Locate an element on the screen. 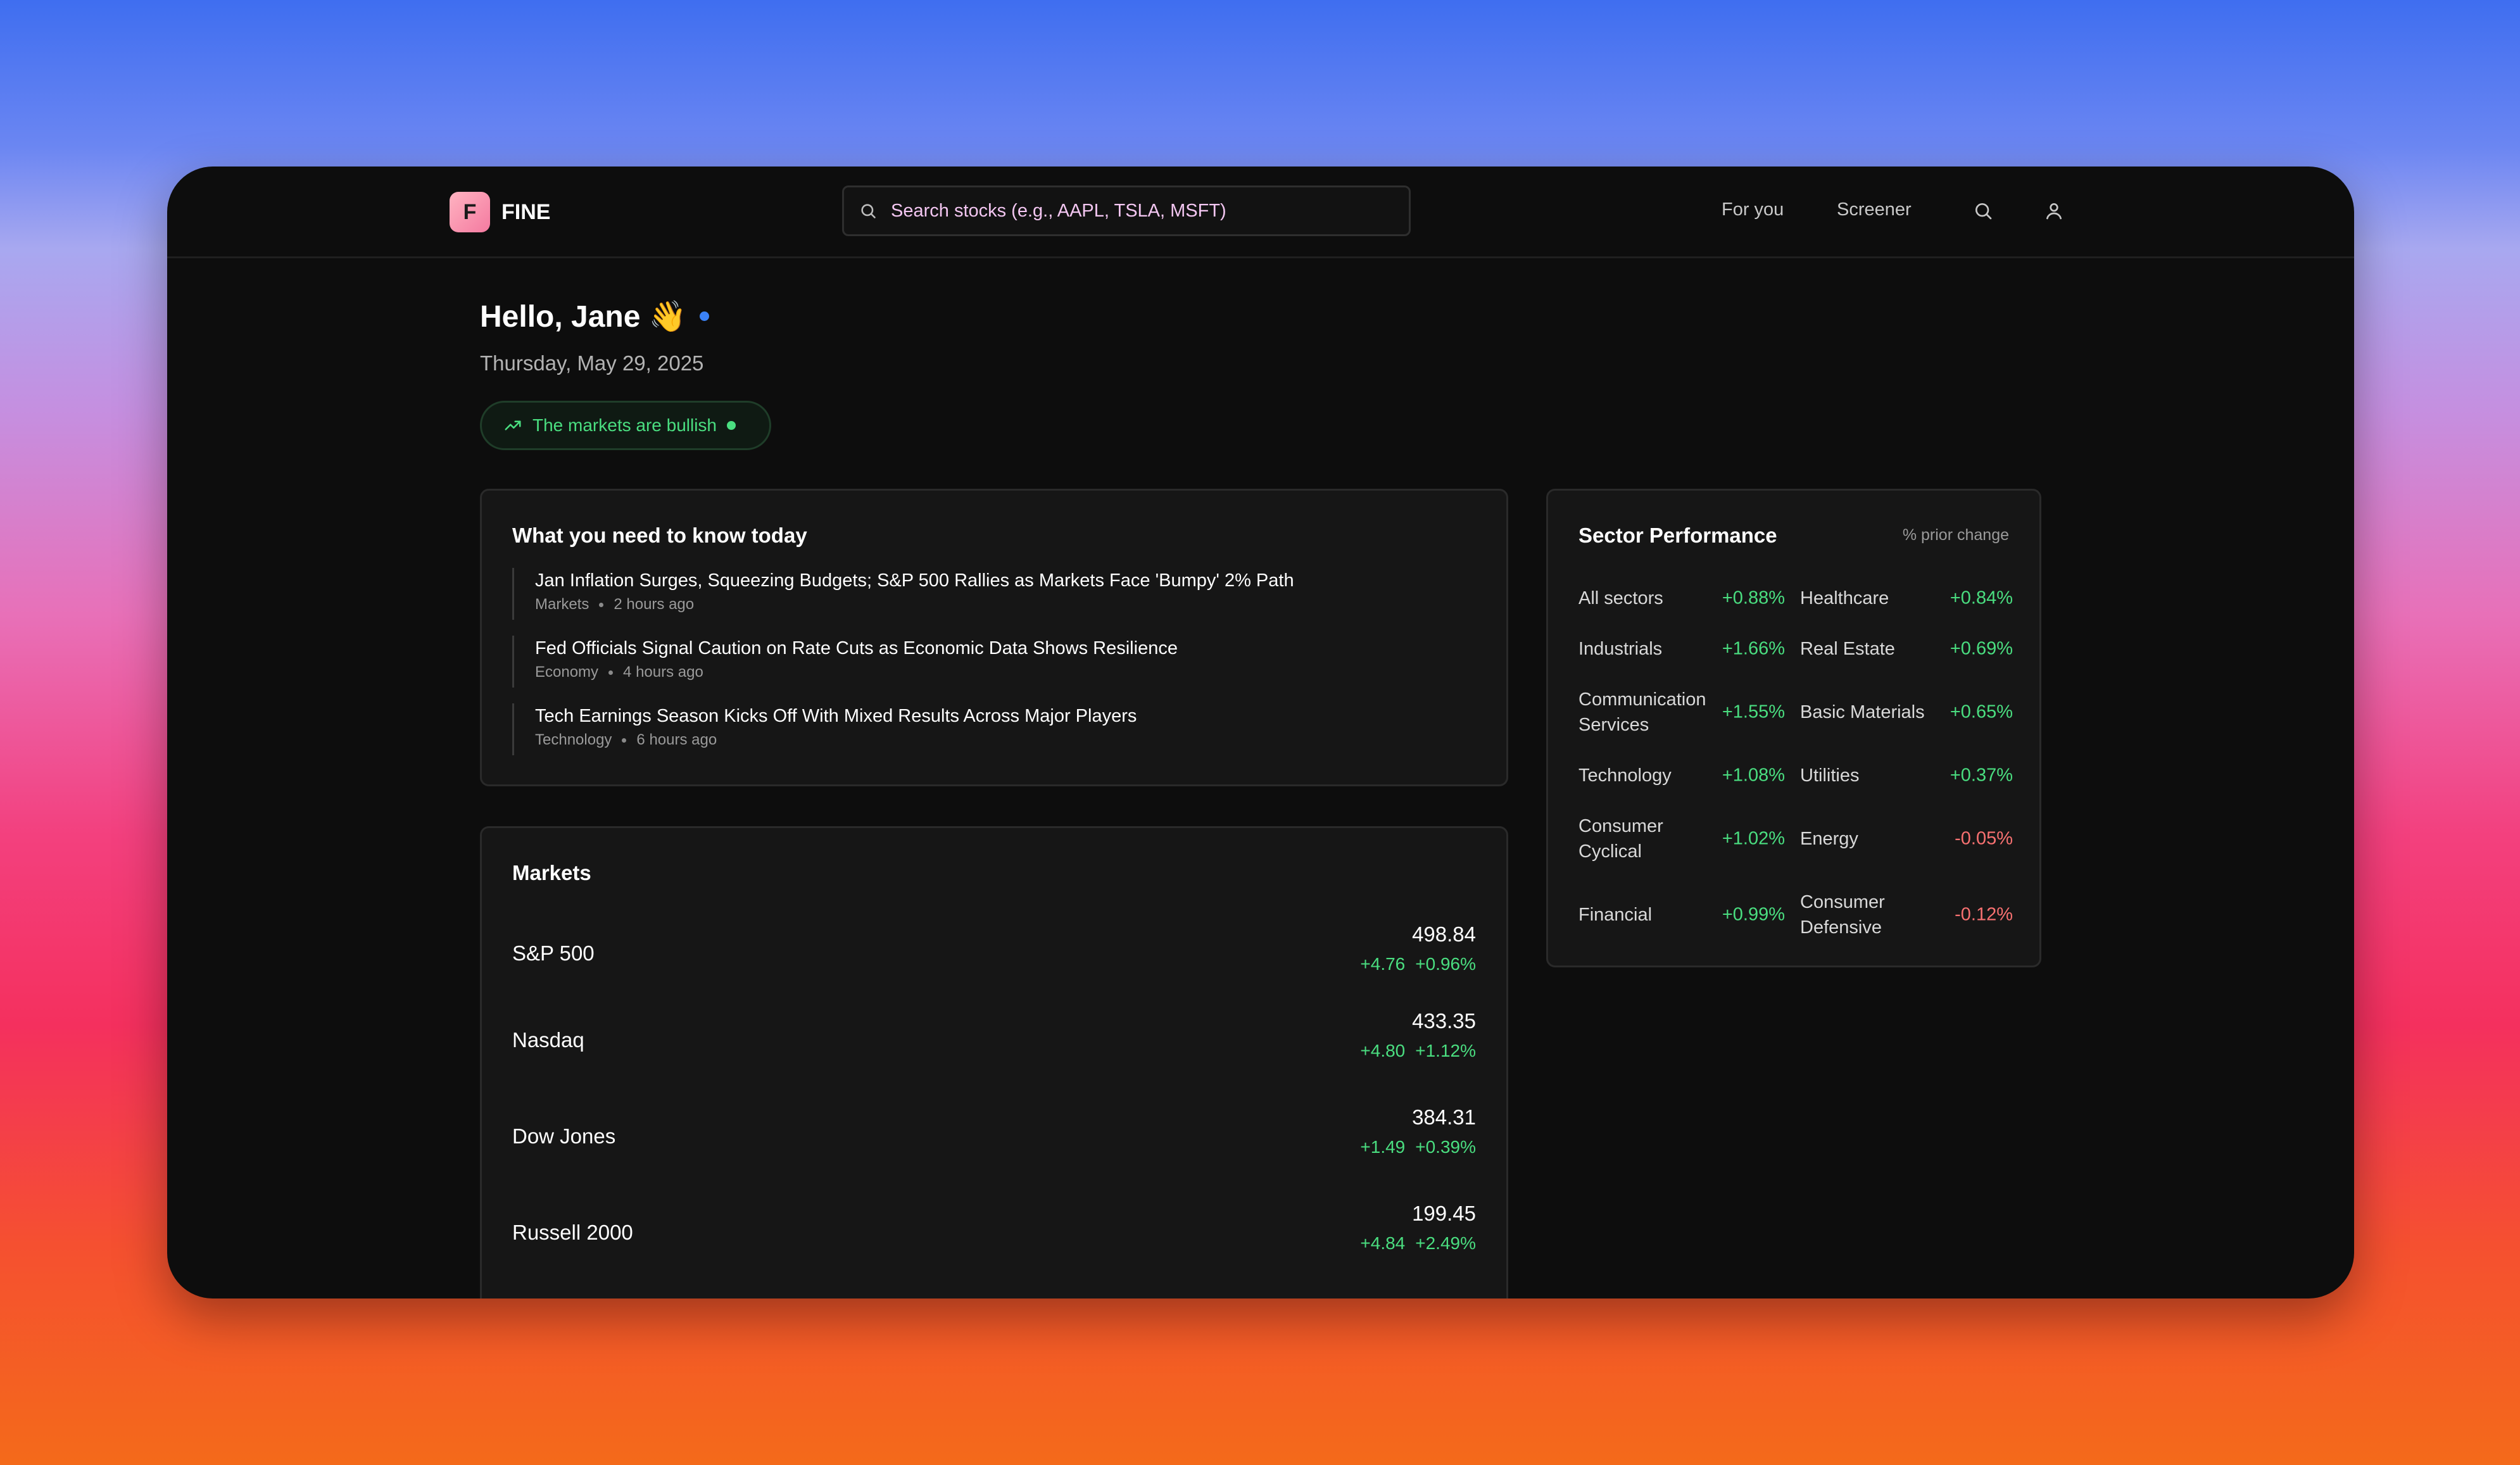  sector-value: +0.99% is located at coordinates (1753, 914).